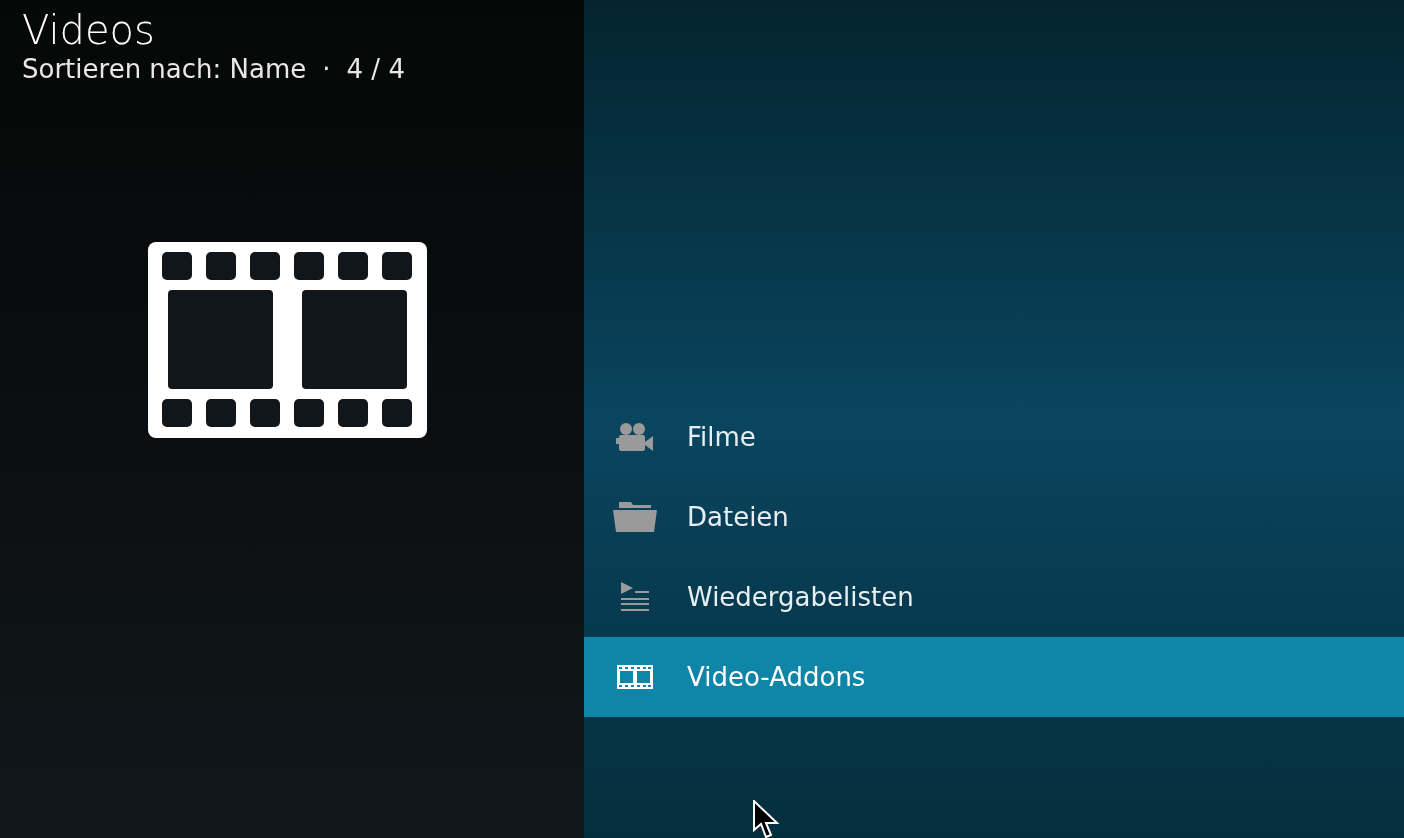  I want to click on playlist-icon, so click(635, 597).